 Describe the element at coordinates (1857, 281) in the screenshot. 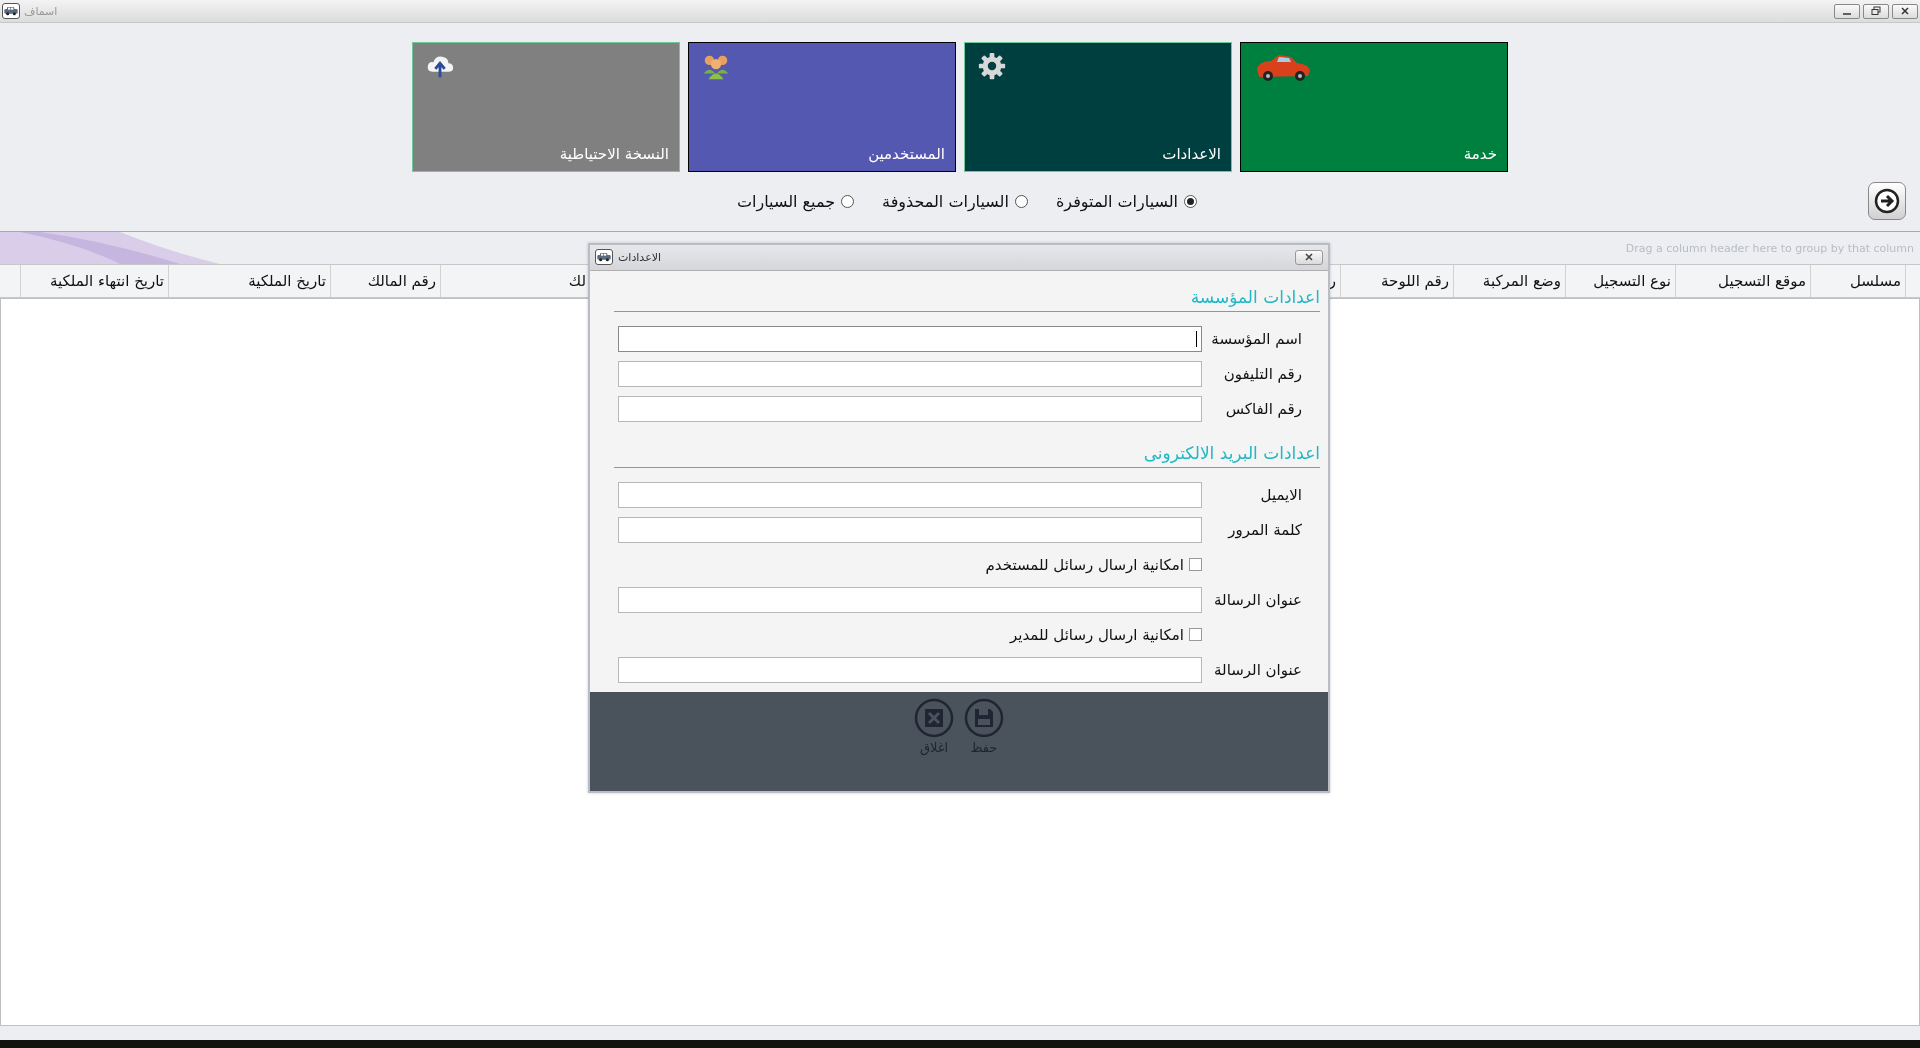

I see `column-header: مسلسل` at that location.